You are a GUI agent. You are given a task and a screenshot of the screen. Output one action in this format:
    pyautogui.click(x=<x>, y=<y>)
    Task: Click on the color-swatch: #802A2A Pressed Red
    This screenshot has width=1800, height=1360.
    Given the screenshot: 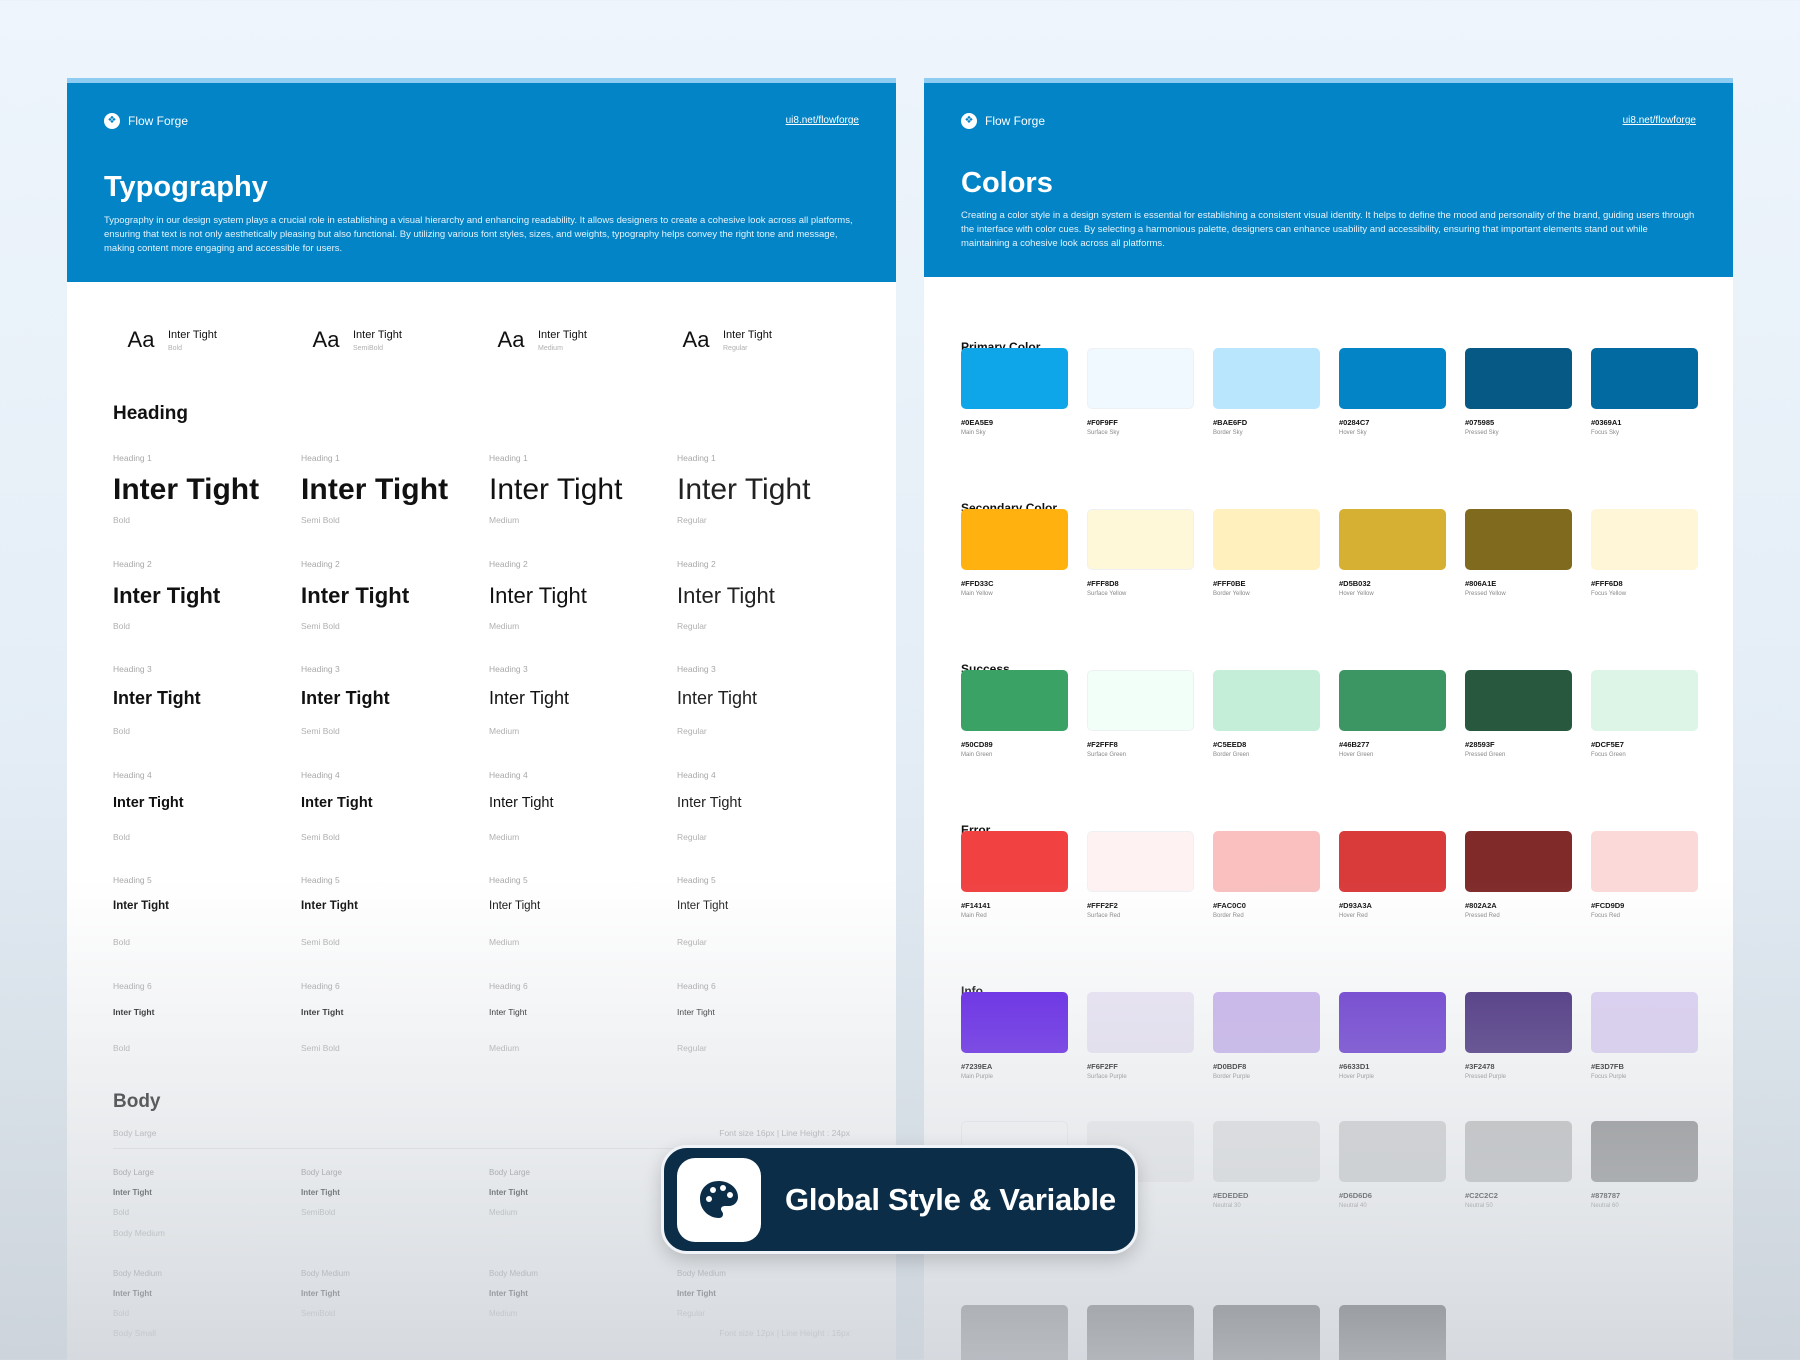 What is the action you would take?
    pyautogui.click(x=1518, y=875)
    